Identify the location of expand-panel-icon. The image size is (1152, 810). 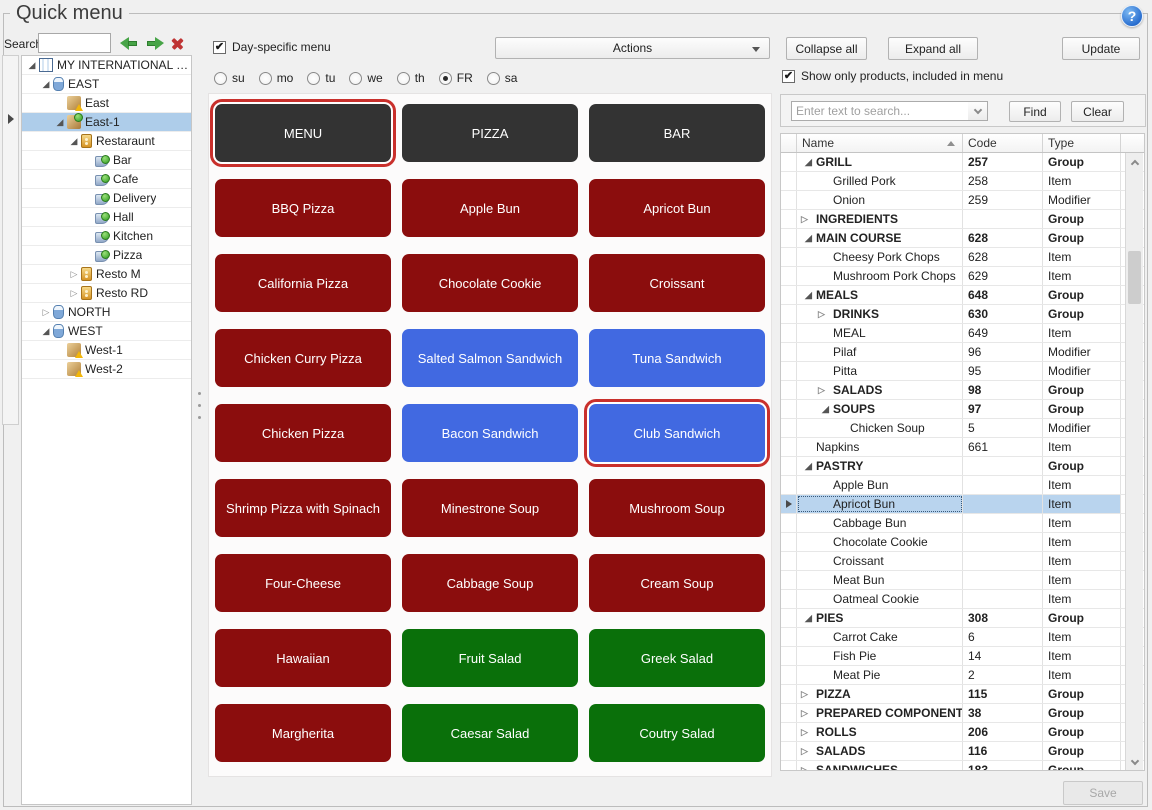
(11, 119).